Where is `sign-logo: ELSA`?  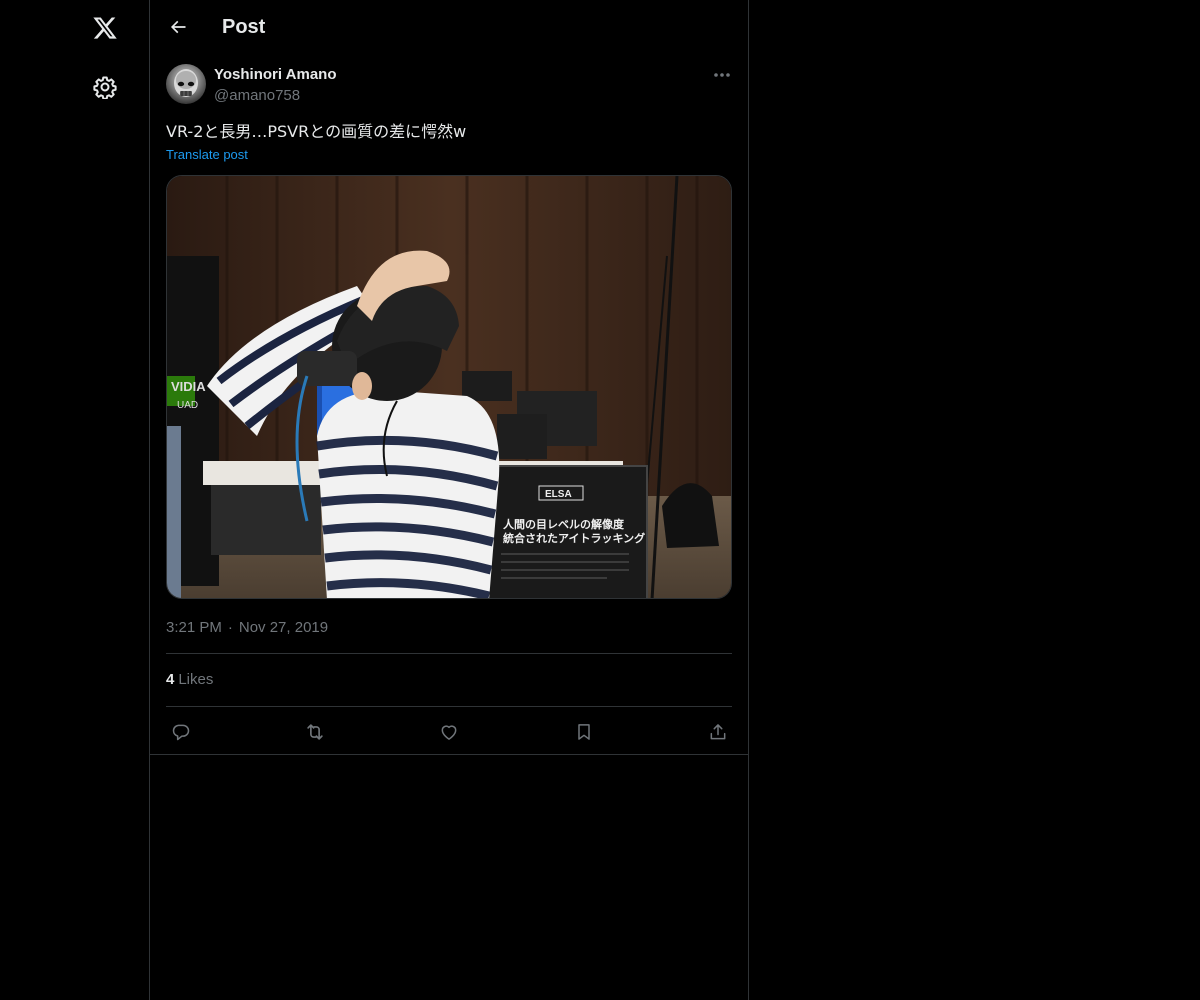 sign-logo: ELSA is located at coordinates (558, 494).